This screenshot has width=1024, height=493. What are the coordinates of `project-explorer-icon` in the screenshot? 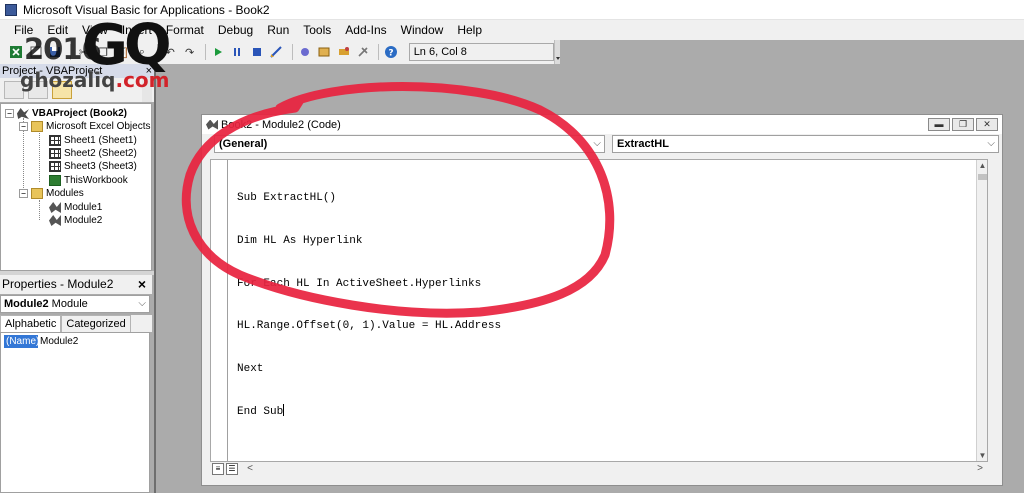 It's located at (305, 52).